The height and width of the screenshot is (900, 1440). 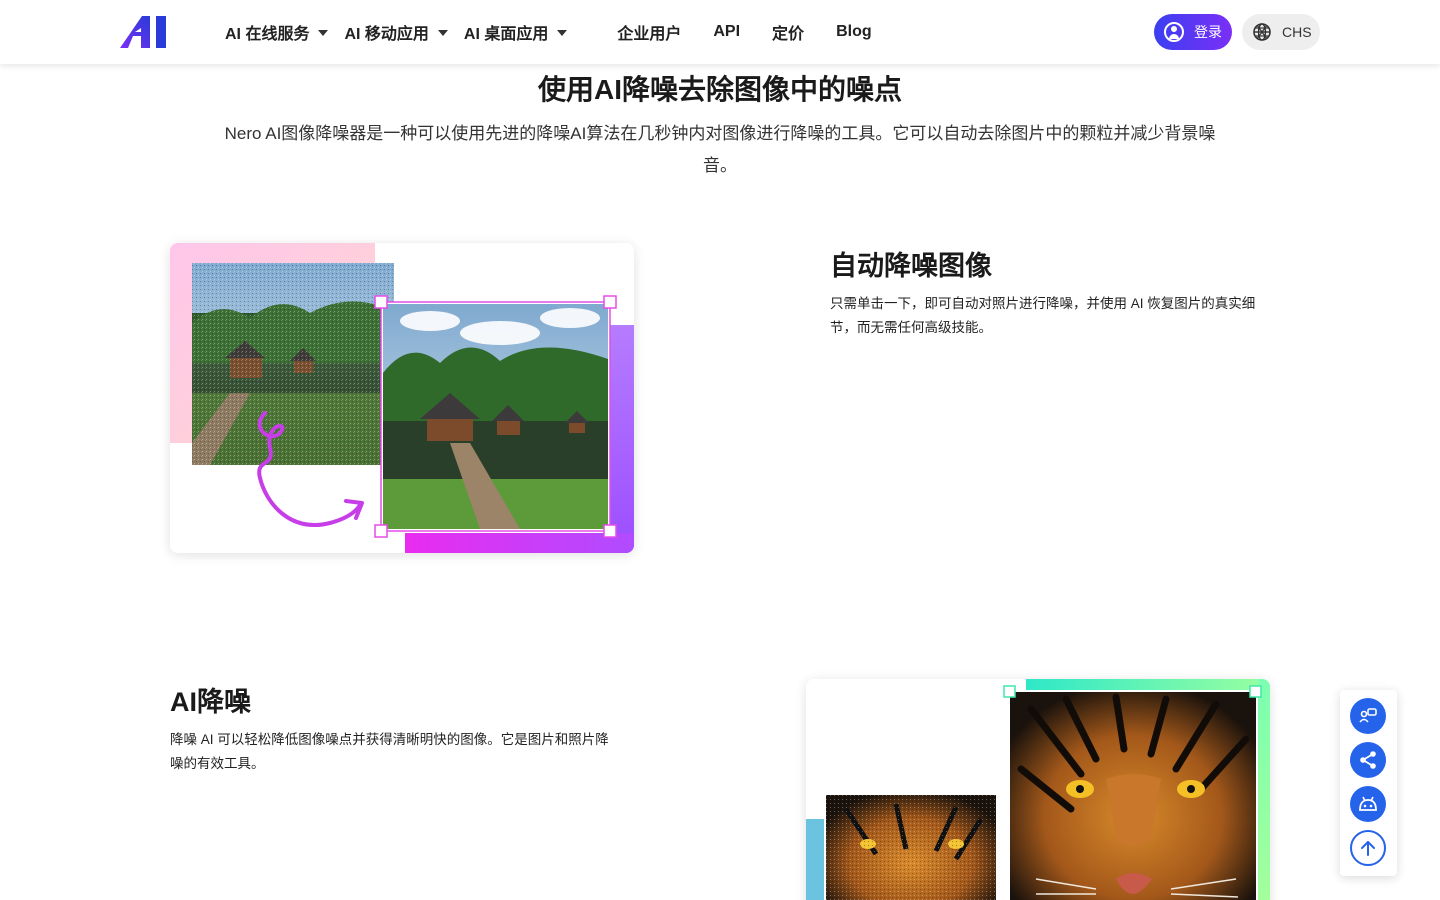 What do you see at coordinates (911, 266) in the screenshot?
I see `feature-auto-denoise-title: 自动降噪图像` at bounding box center [911, 266].